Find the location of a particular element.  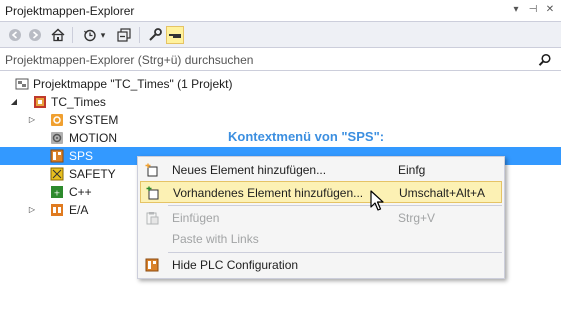

add-existing-item-icon is located at coordinates (152, 193).